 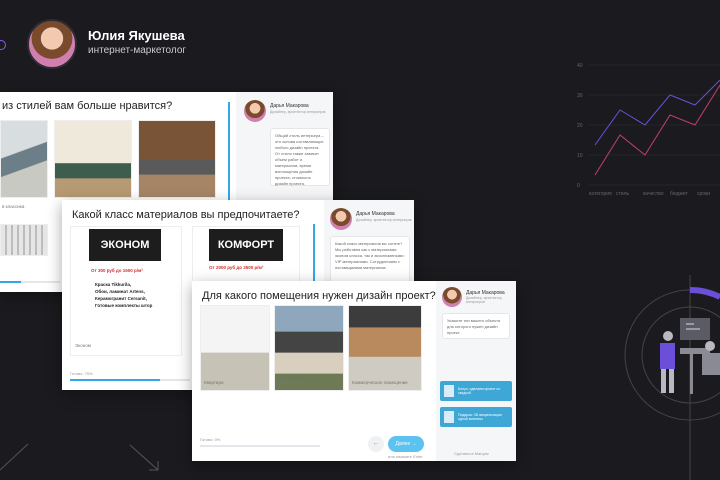 I want to click on option-apartment, so click(x=235, y=348).